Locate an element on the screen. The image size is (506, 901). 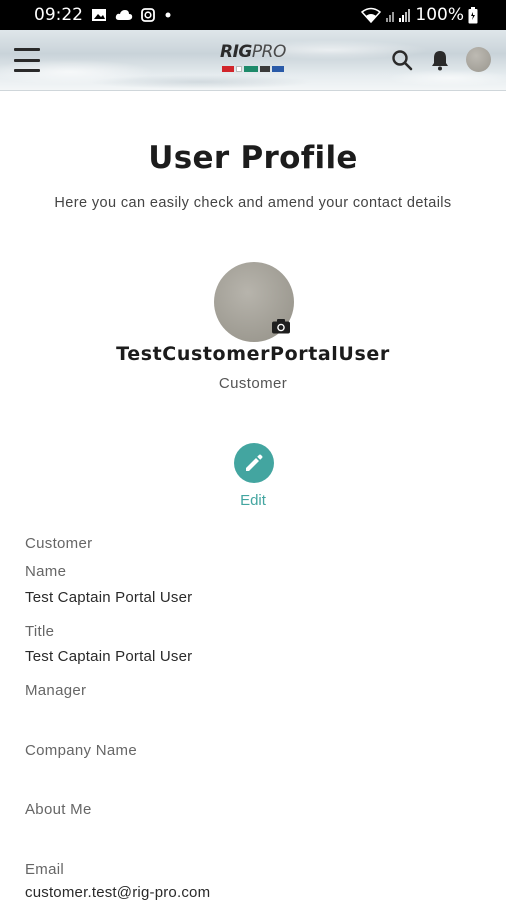
edit-label: Edit is located at coordinates (253, 500).